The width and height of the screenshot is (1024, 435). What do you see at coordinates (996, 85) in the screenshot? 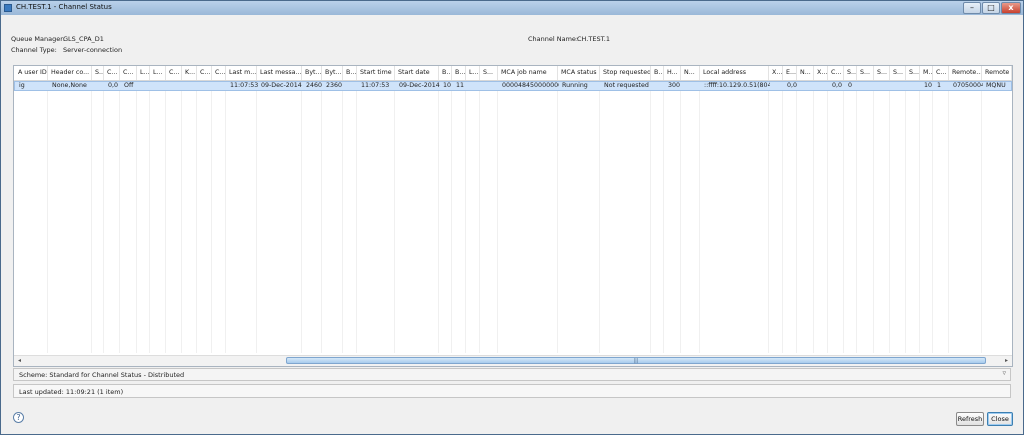
I see `table-cell: MQNU` at bounding box center [996, 85].